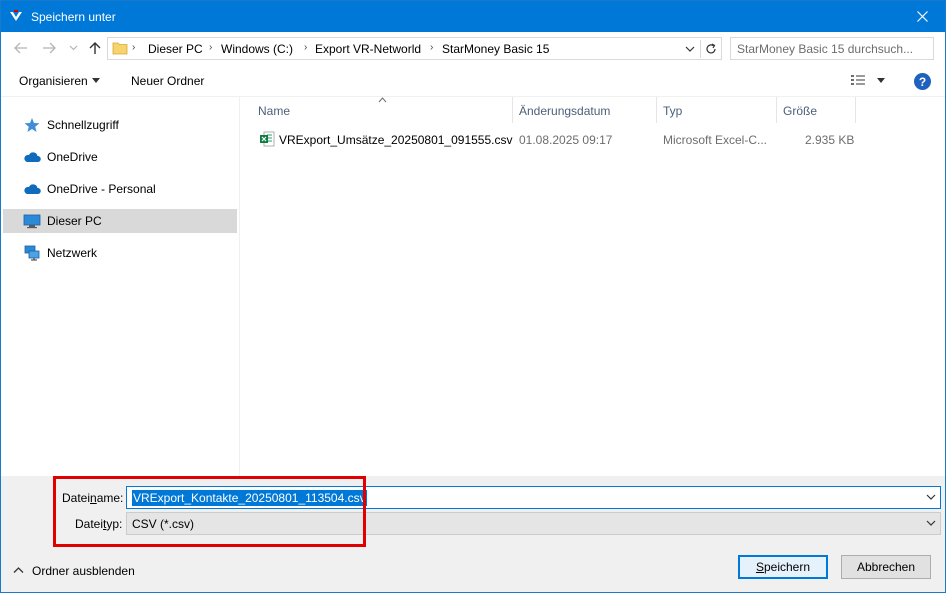 This screenshot has width=946, height=593. Describe the element at coordinates (382, 100) in the screenshot. I see `sort-ascending-icon` at that location.